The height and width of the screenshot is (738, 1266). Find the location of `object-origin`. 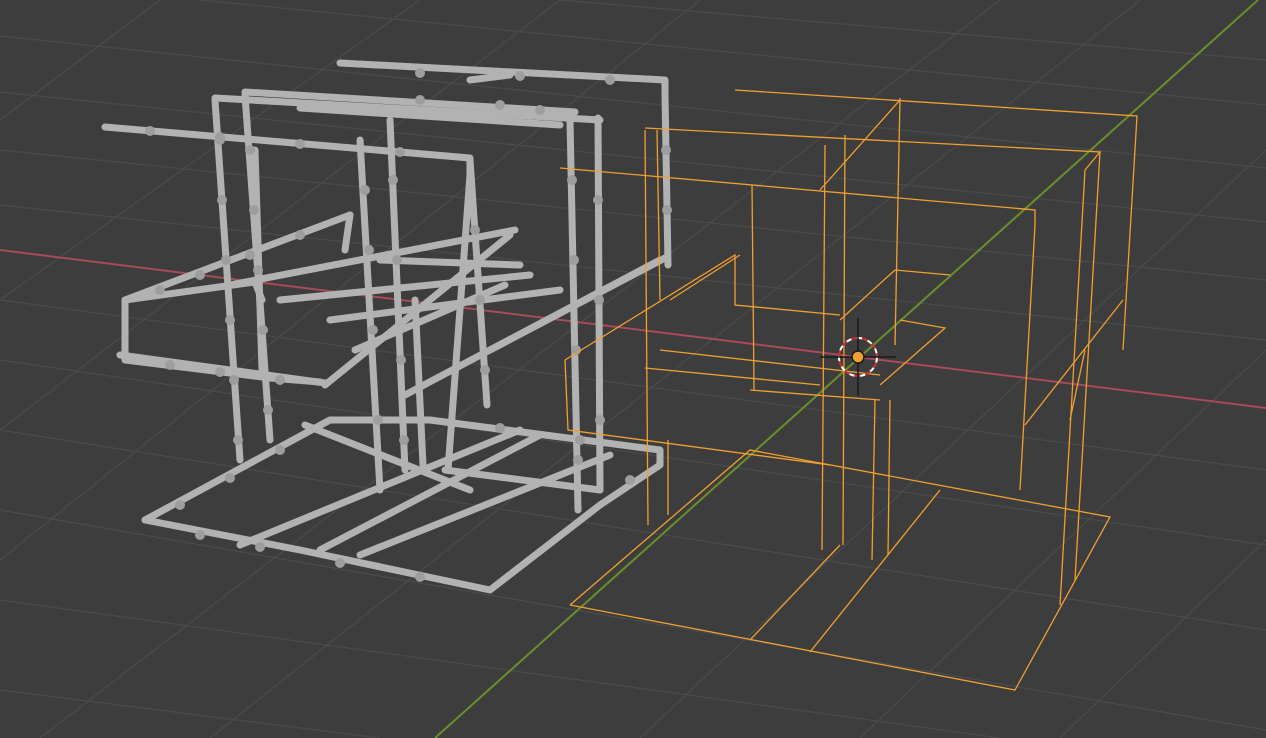

object-origin is located at coordinates (858, 357).